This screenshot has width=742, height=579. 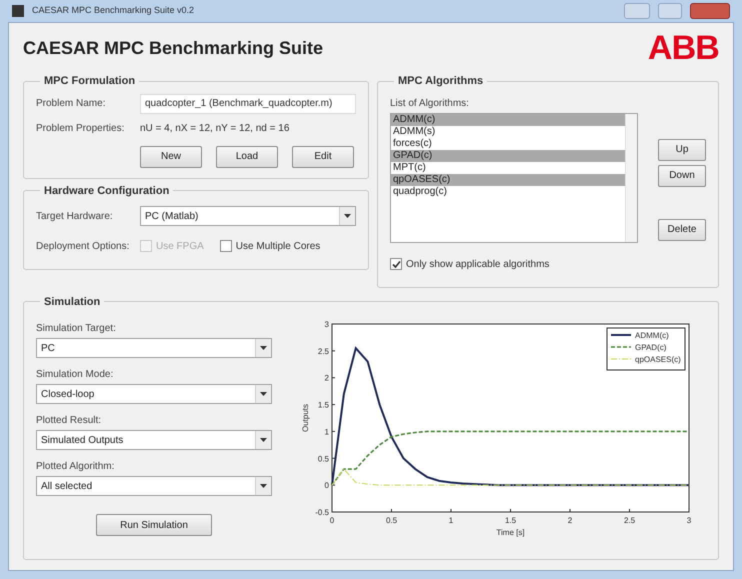 I want to click on push-button: Load, so click(x=247, y=157).